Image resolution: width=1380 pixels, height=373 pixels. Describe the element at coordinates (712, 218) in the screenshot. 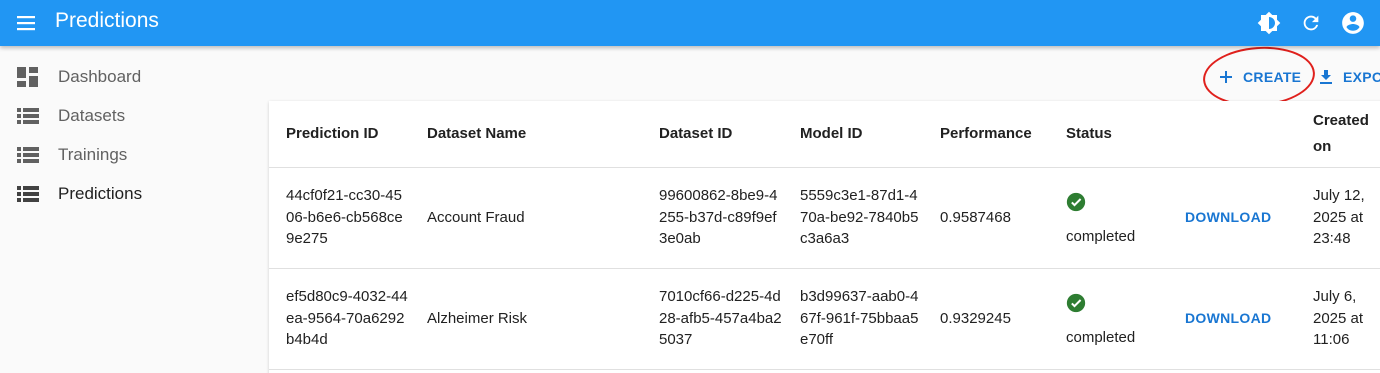

I see `cell-dataset-id: 99600862-8be9-4255-b37d-c89f9ef3e0ab` at that location.